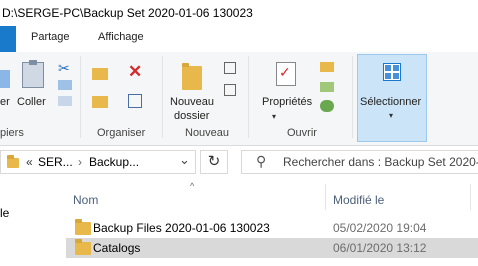  I want to click on organize-group-label: Organiser, so click(121, 133).